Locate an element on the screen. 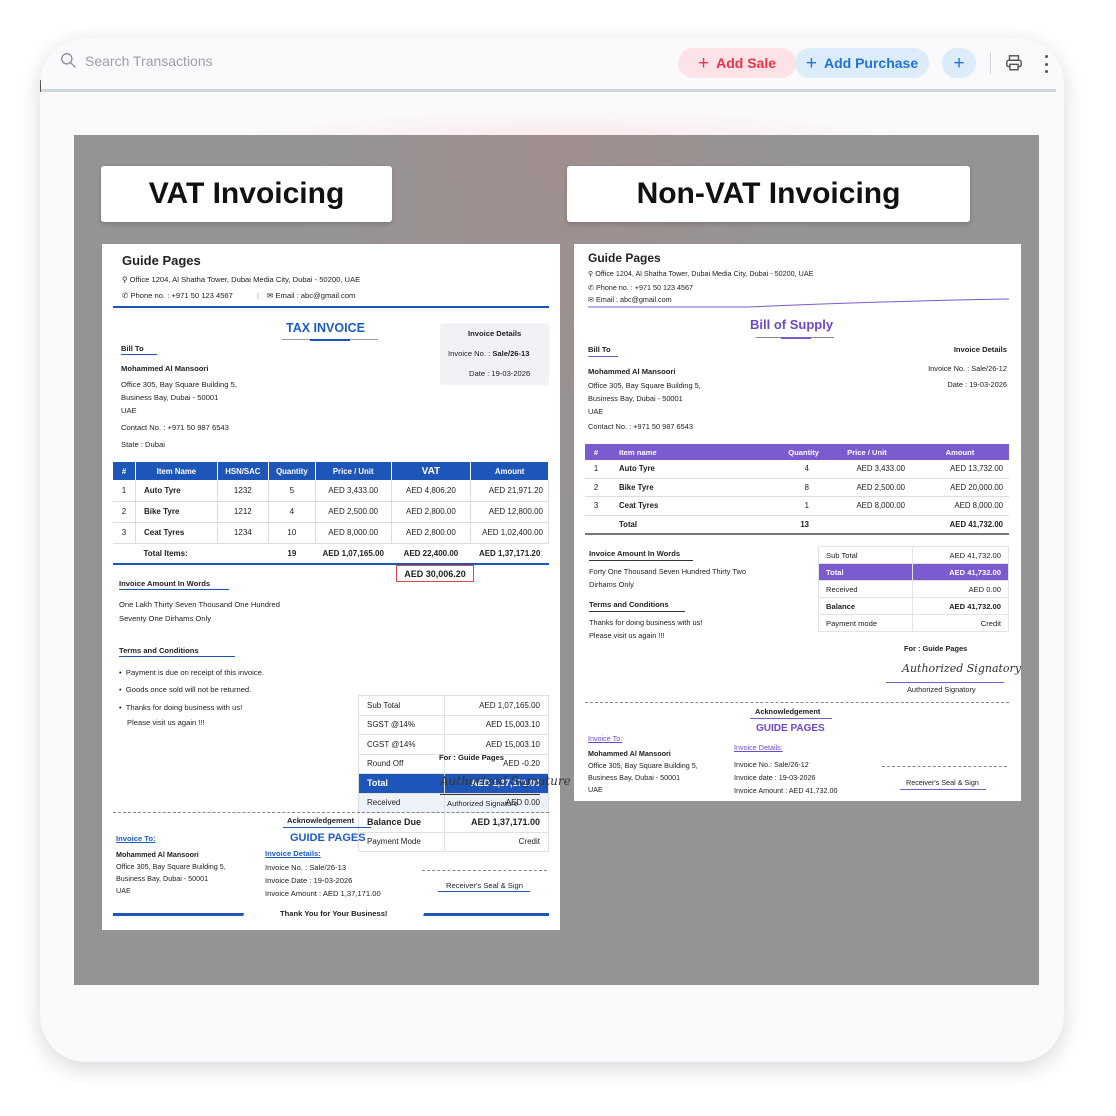 The width and height of the screenshot is (1116, 1116). header-rule is located at coordinates (331, 307).